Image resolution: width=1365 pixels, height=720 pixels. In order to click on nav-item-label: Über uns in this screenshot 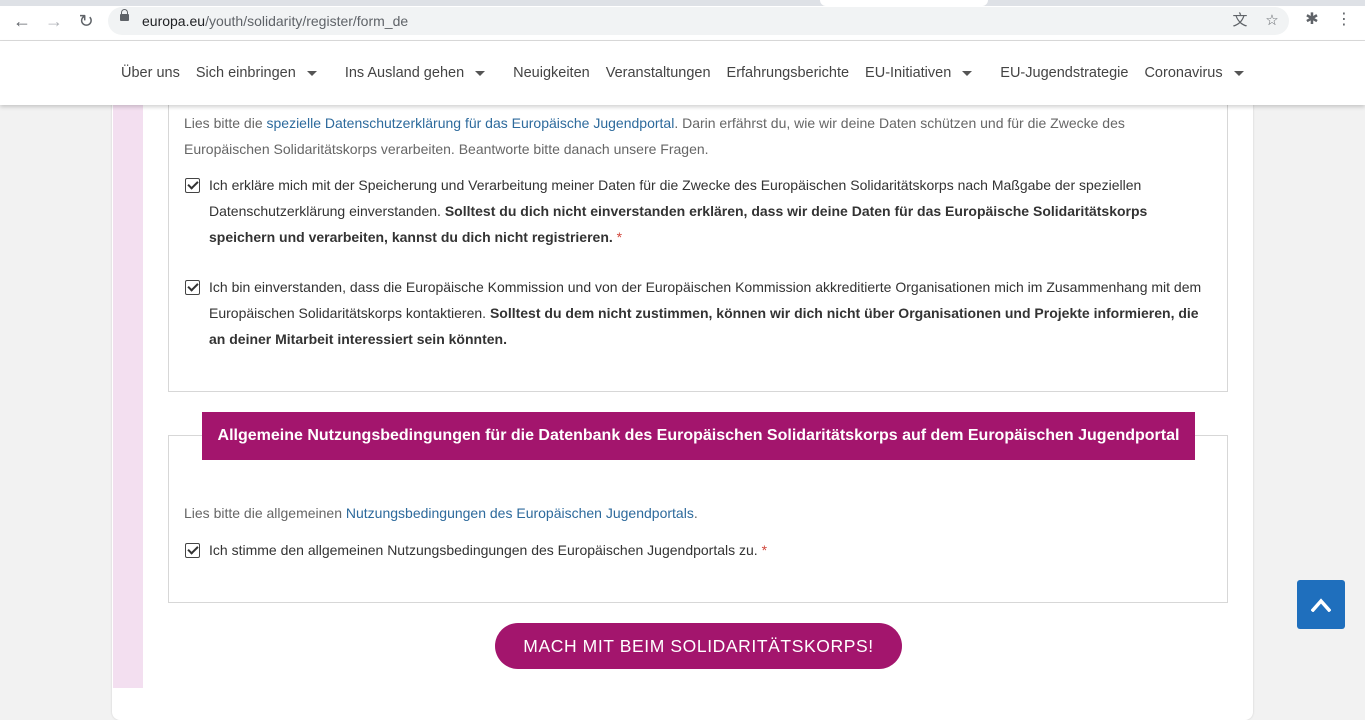, I will do `click(150, 73)`.